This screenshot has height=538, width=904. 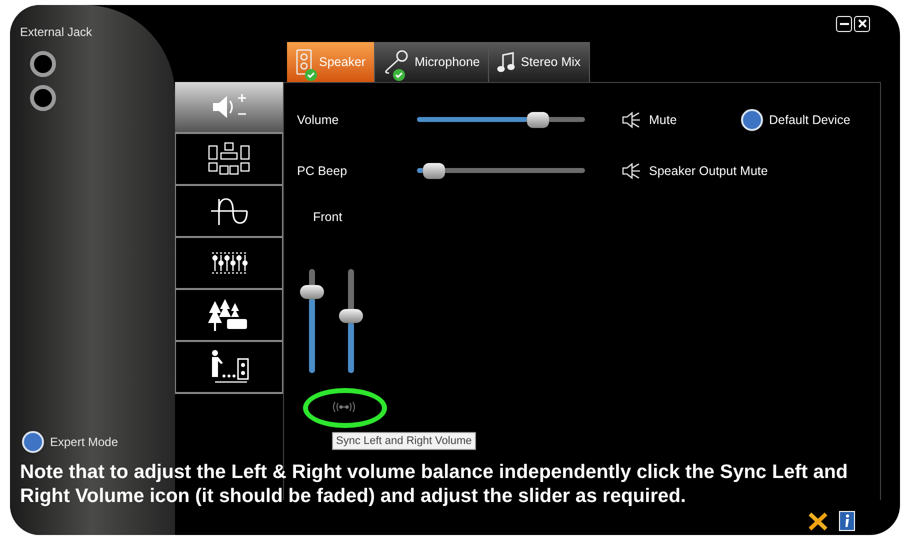 What do you see at coordinates (431, 62) in the screenshot?
I see `device-tab: Microphone` at bounding box center [431, 62].